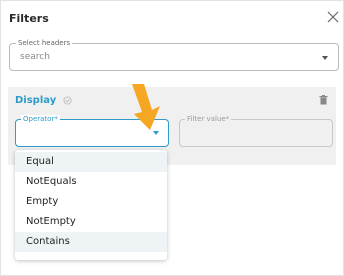 The width and height of the screenshot is (344, 276). I want to click on chevron-down-icon, so click(325, 58).